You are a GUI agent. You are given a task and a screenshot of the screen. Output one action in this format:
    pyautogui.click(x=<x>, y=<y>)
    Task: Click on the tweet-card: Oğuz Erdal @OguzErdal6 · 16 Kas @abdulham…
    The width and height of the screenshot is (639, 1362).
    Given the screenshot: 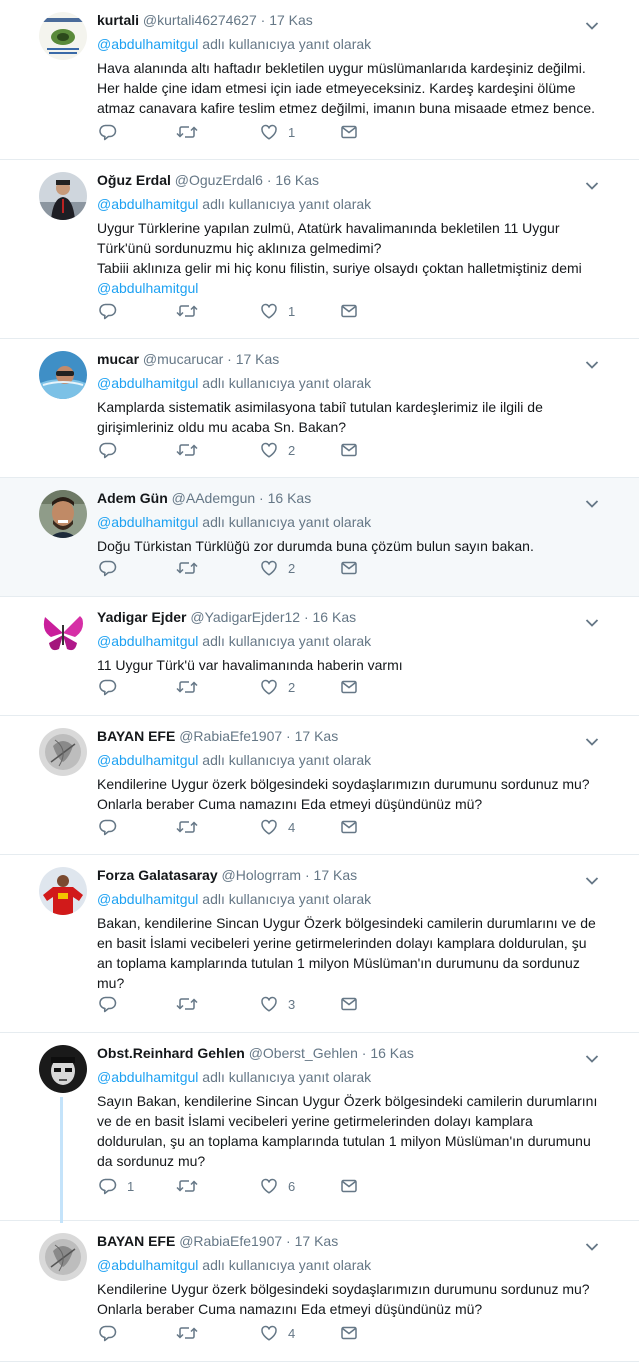 What is the action you would take?
    pyautogui.click(x=319, y=249)
    